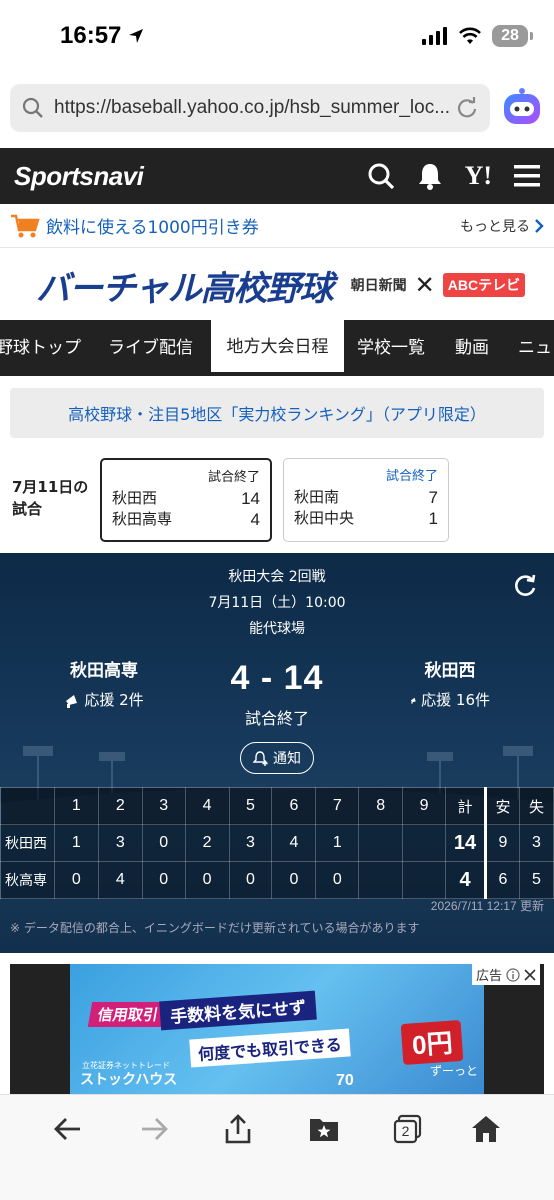  I want to click on team-row: 秋田西 1 3 0 2 3 4 1 14 9 3, so click(277, 843).